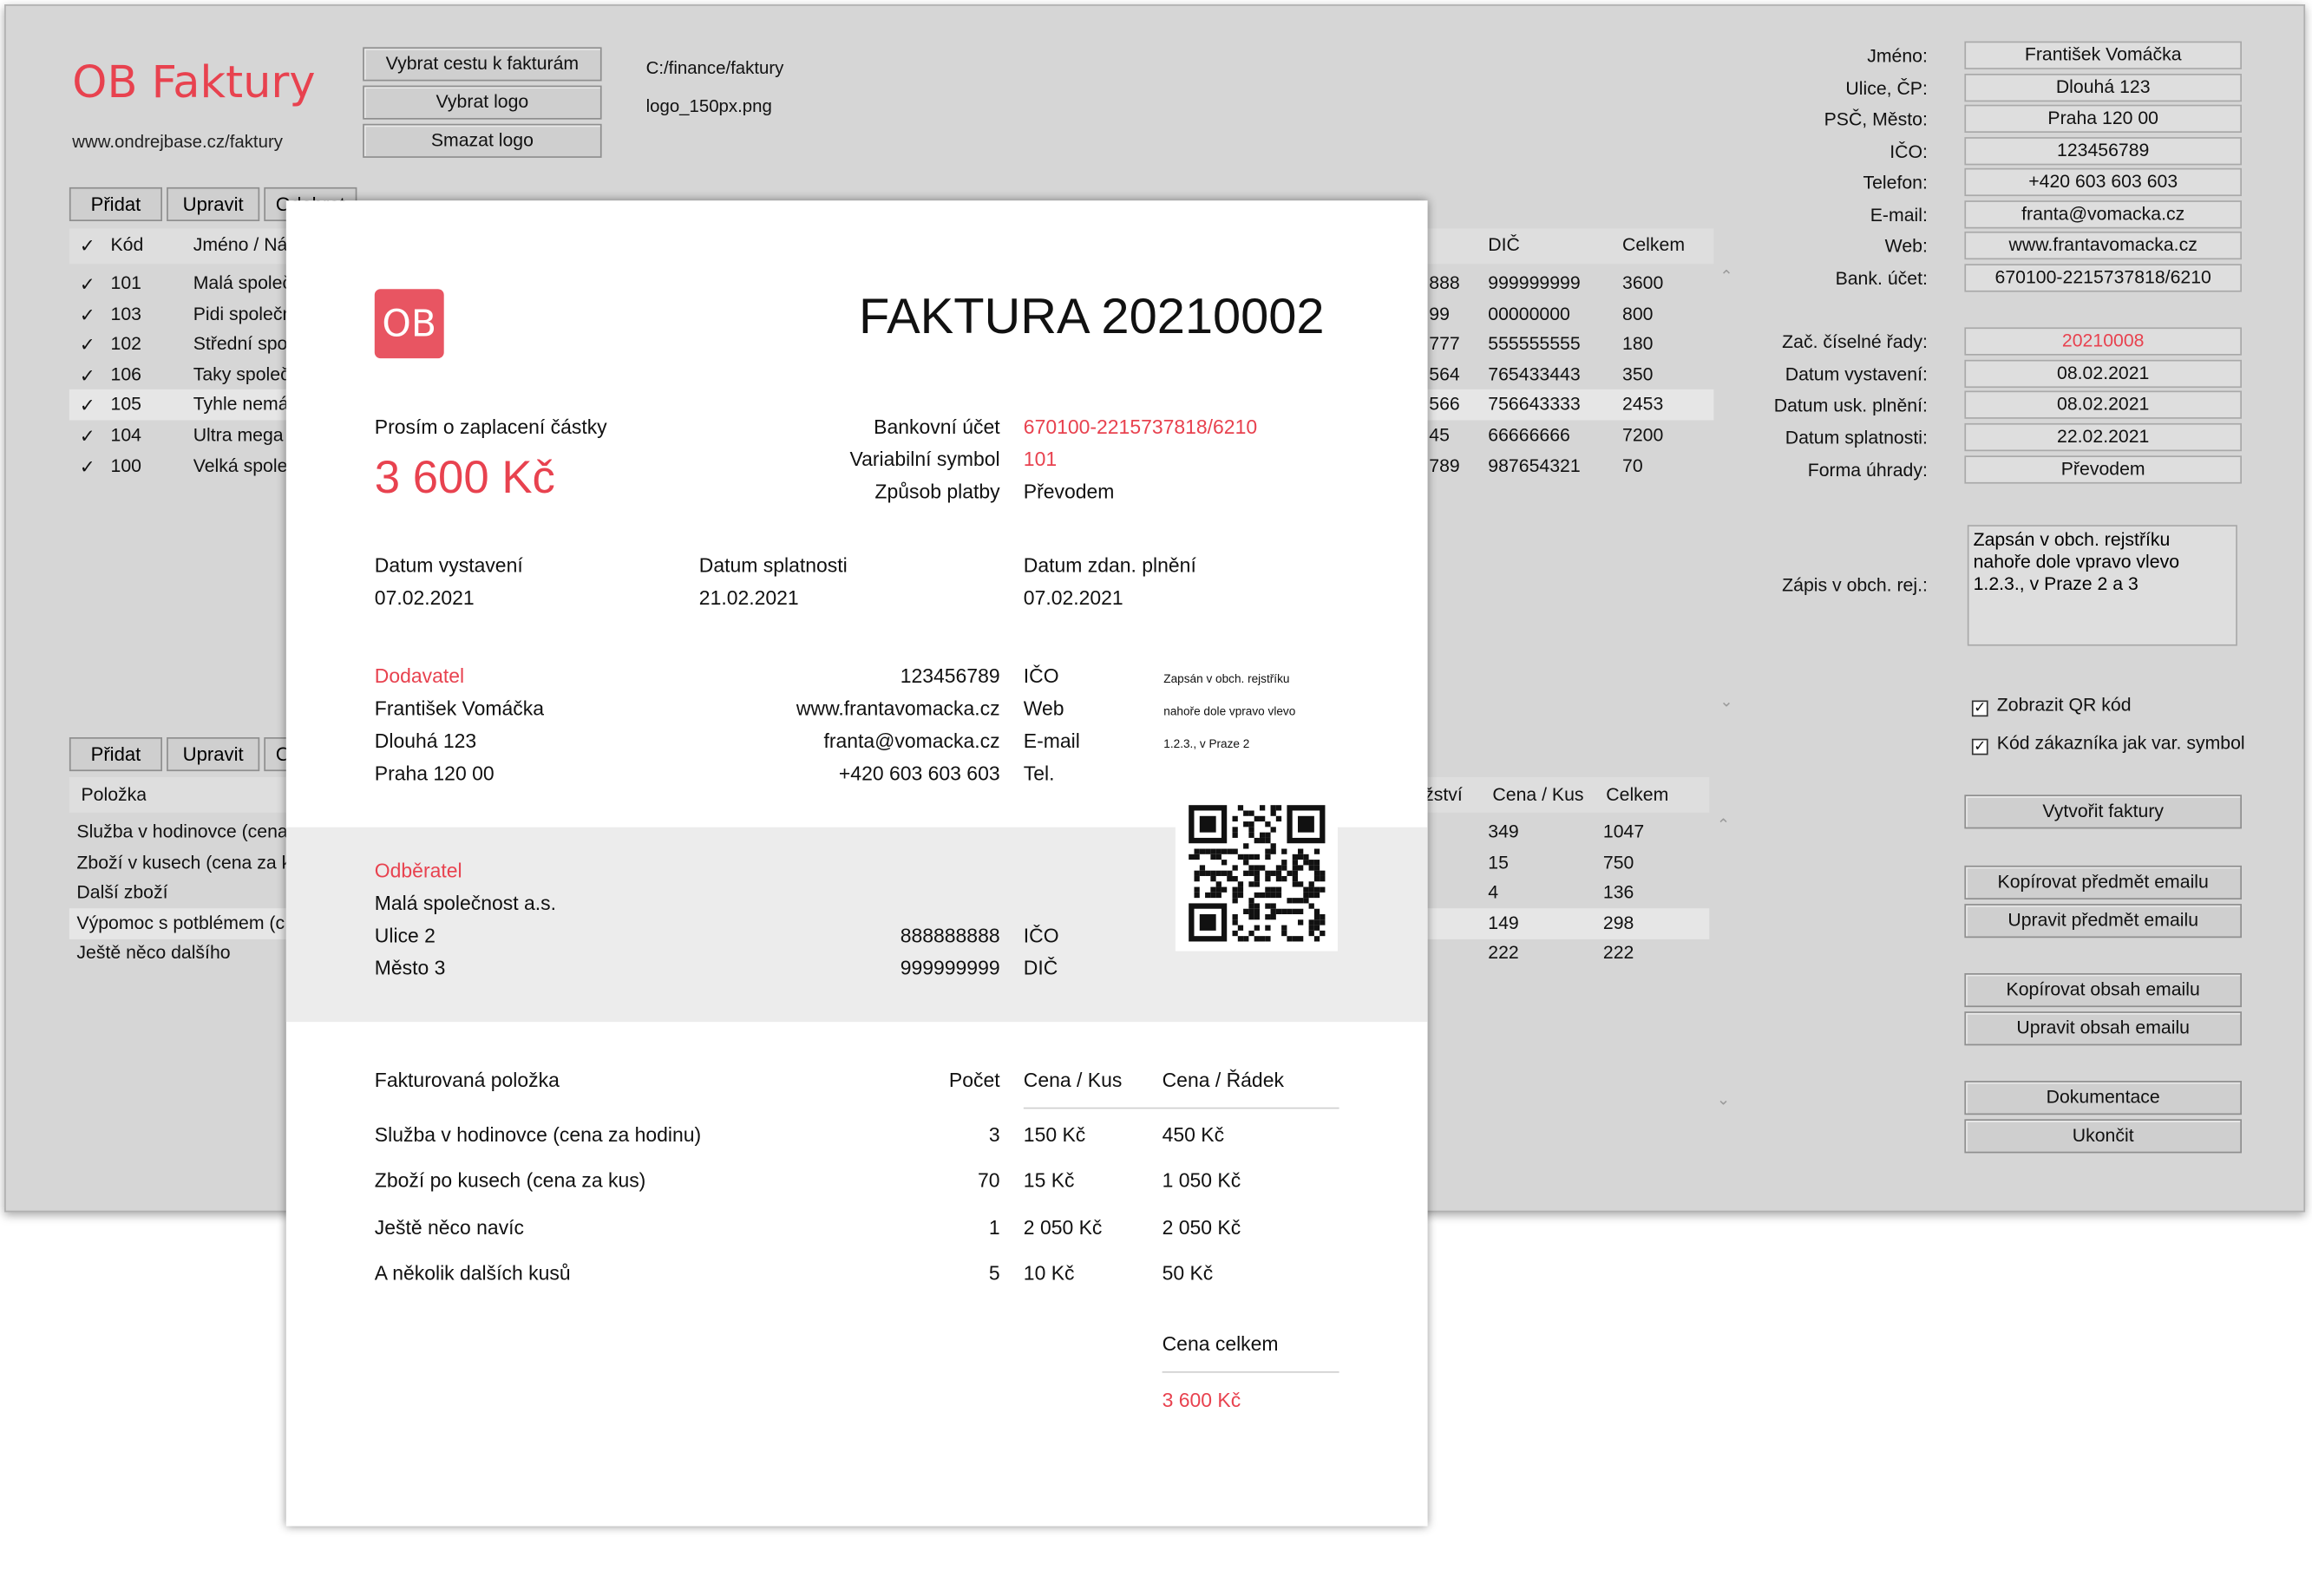 This screenshot has height=1596, width=2312. What do you see at coordinates (1223, 1080) in the screenshot?
I see `table-h-row: Cena / Řádek` at bounding box center [1223, 1080].